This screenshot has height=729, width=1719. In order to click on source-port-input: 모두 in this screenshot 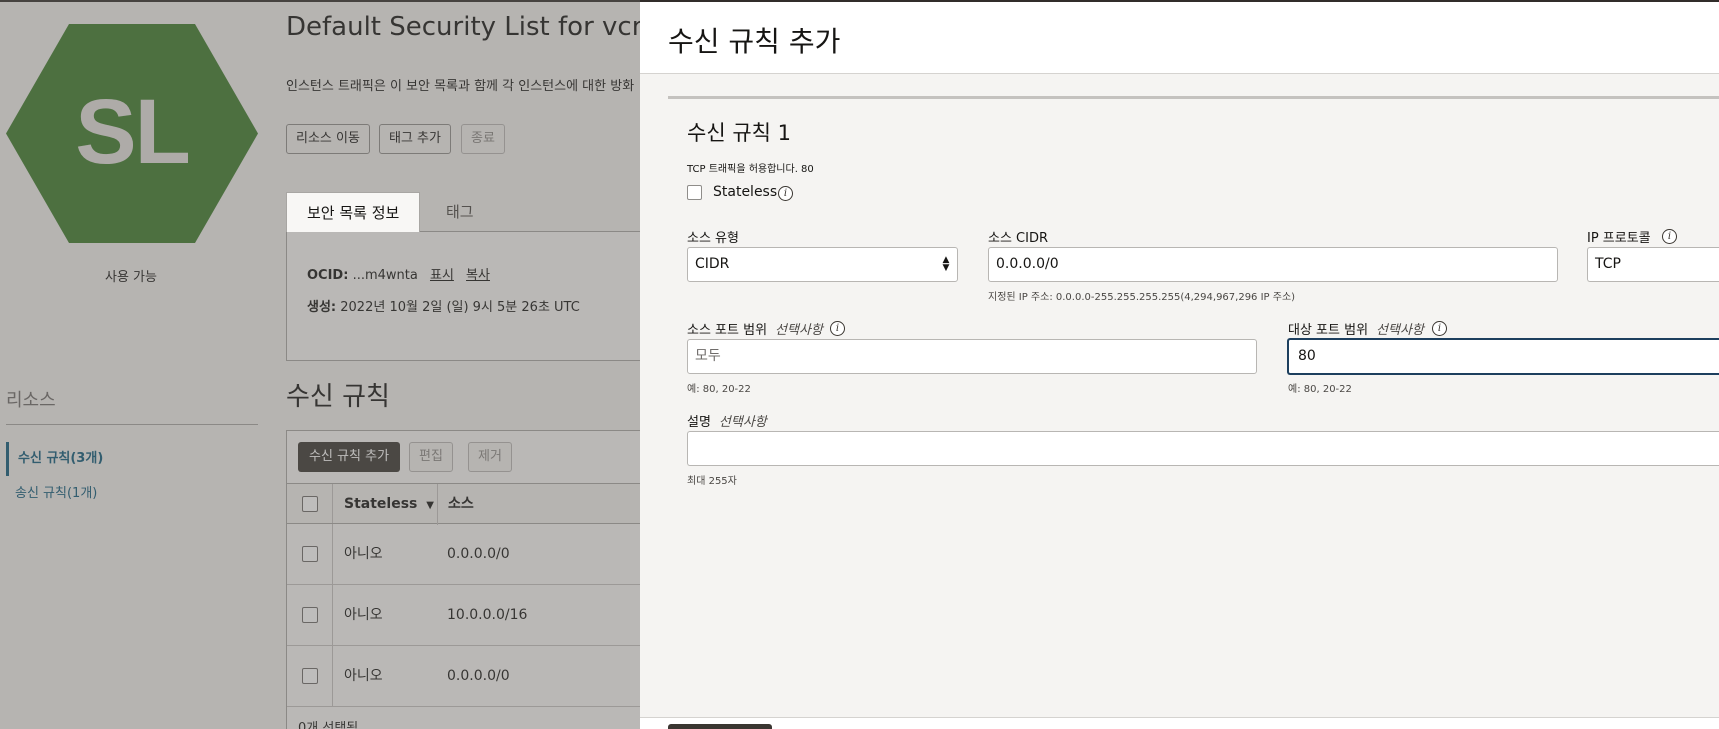, I will do `click(972, 356)`.